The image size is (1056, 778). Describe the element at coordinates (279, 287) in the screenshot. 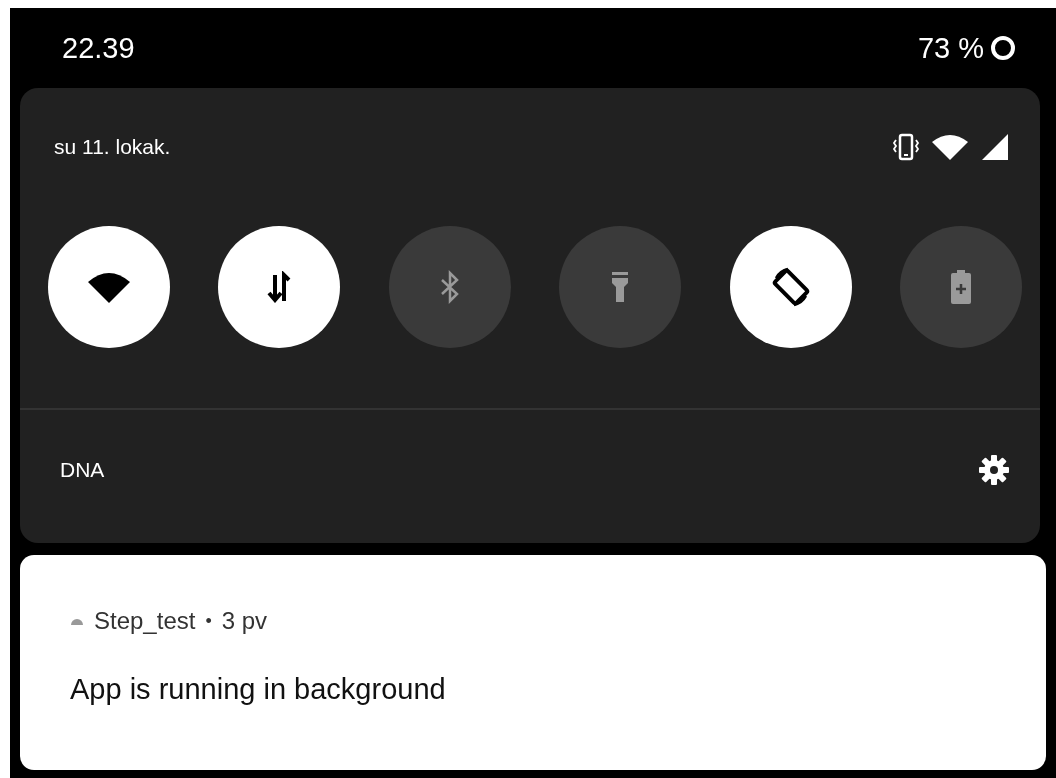

I see `arrows-icon` at that location.